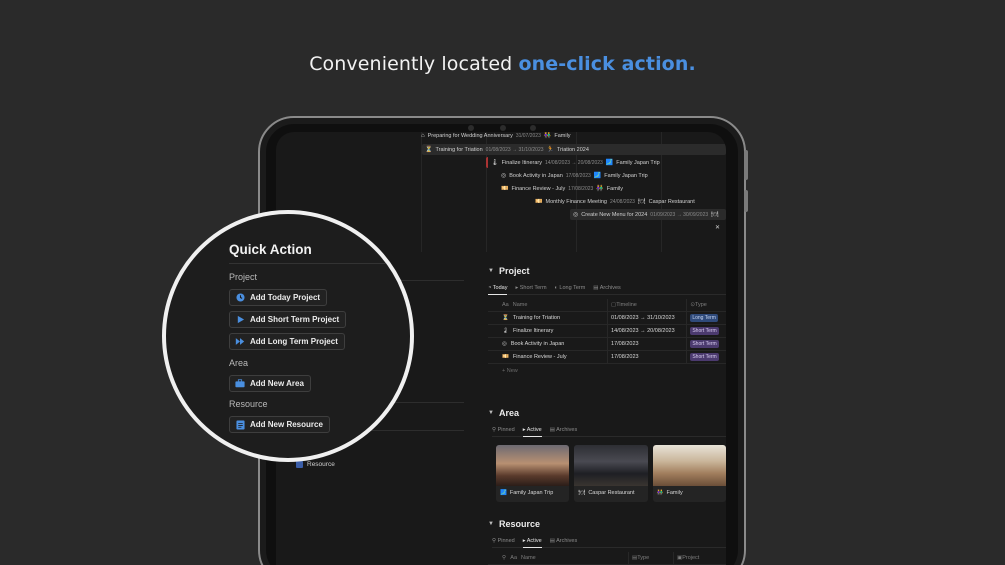 This screenshot has height=565, width=1005. I want to click on tab-long-term: ◐ Long Term, so click(570, 288).